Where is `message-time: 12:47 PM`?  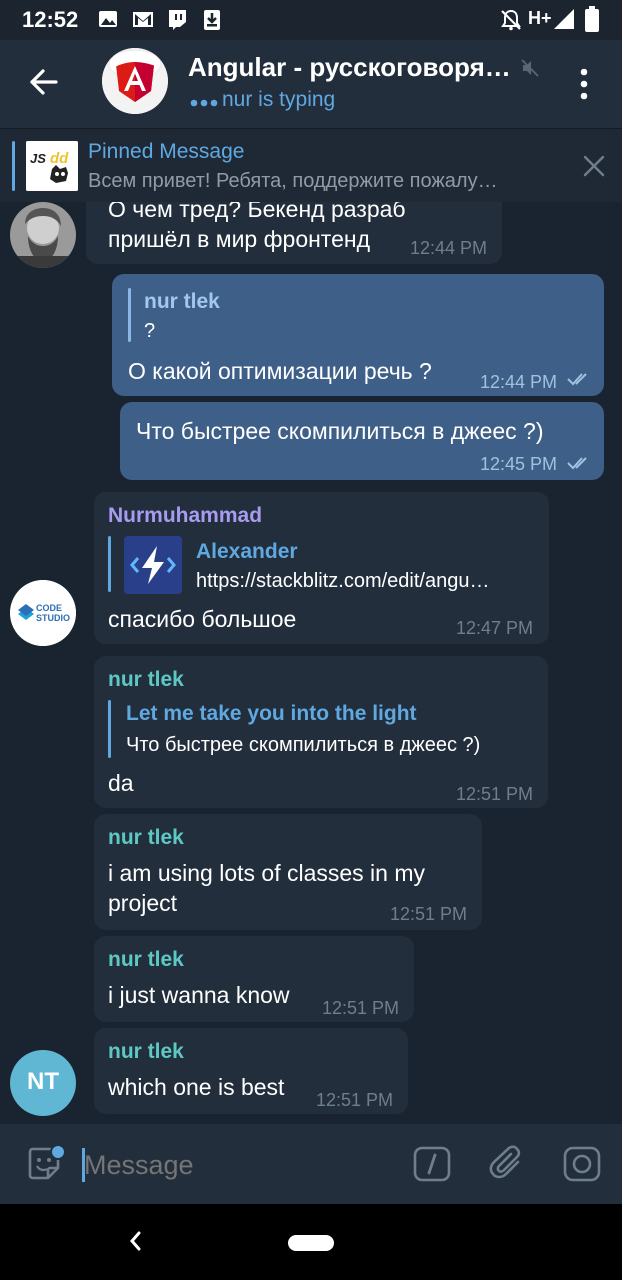 message-time: 12:47 PM is located at coordinates (495, 628).